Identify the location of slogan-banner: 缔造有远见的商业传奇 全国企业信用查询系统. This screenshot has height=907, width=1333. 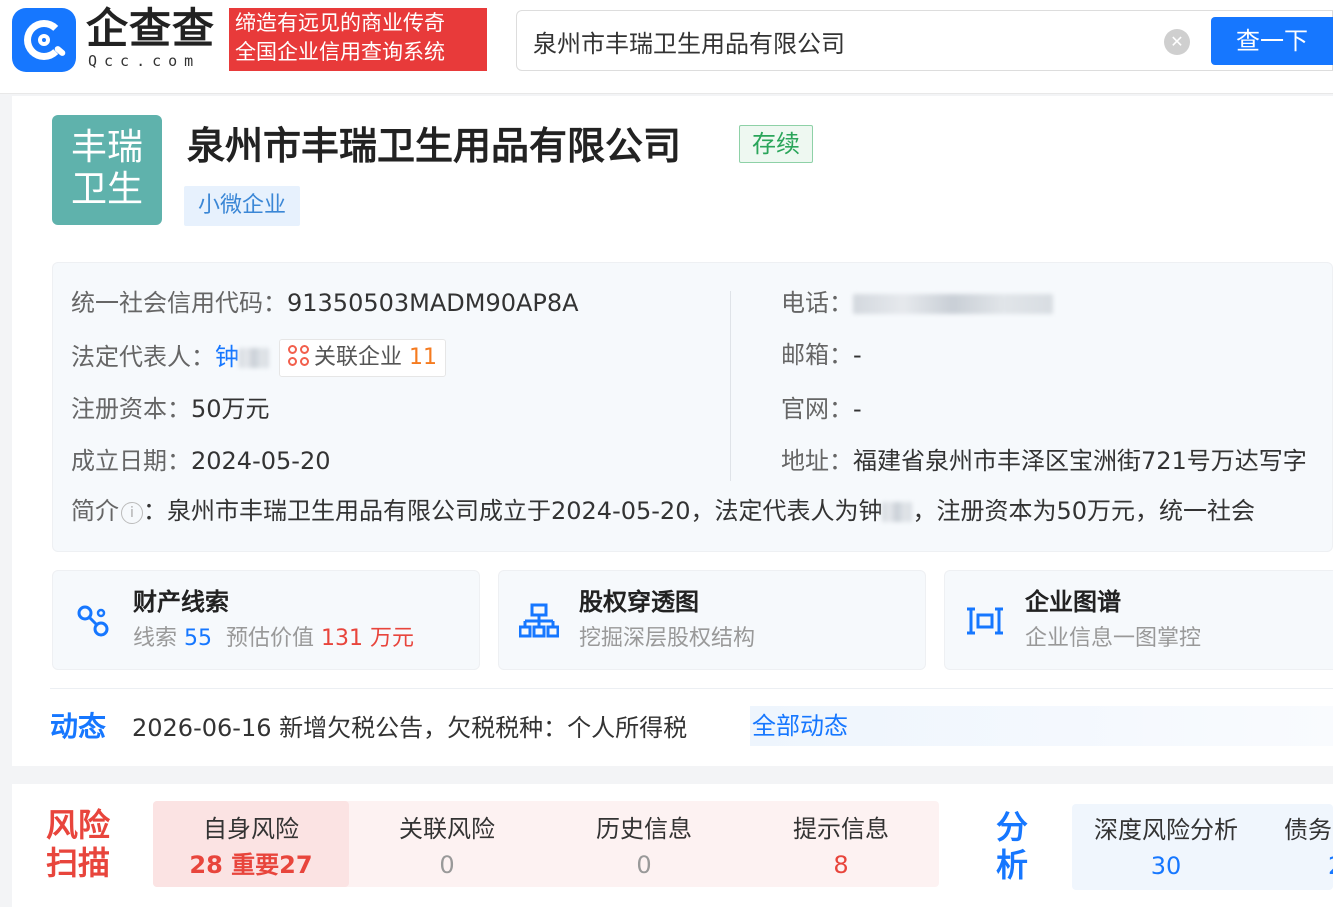
(358, 39).